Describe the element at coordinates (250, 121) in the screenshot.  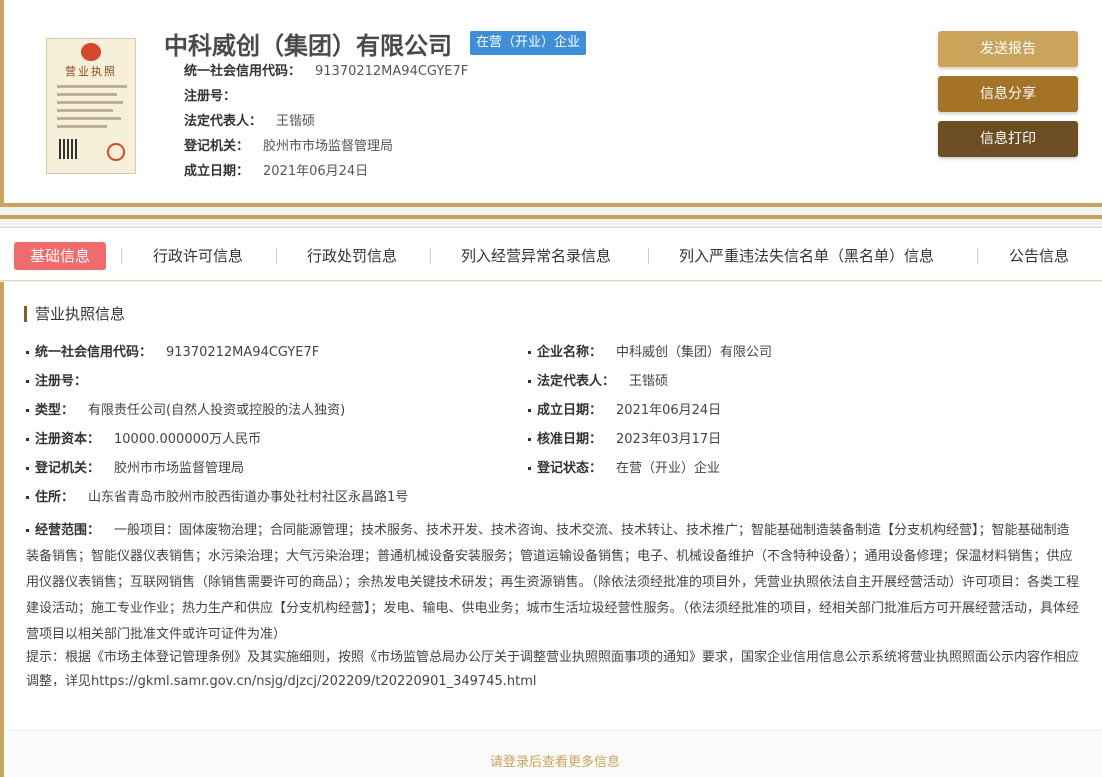
I see `header-legal-rep: 法定代表人： 王锴硕` at that location.